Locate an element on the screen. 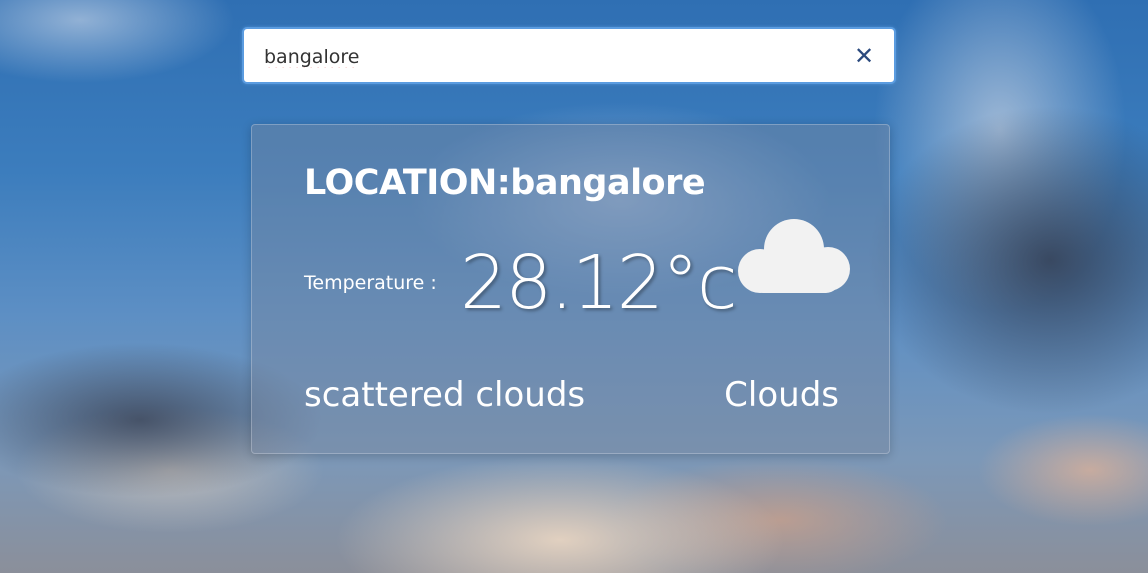 This screenshot has height=573, width=1148. location-title: LOCATION:bangalore is located at coordinates (505, 183).